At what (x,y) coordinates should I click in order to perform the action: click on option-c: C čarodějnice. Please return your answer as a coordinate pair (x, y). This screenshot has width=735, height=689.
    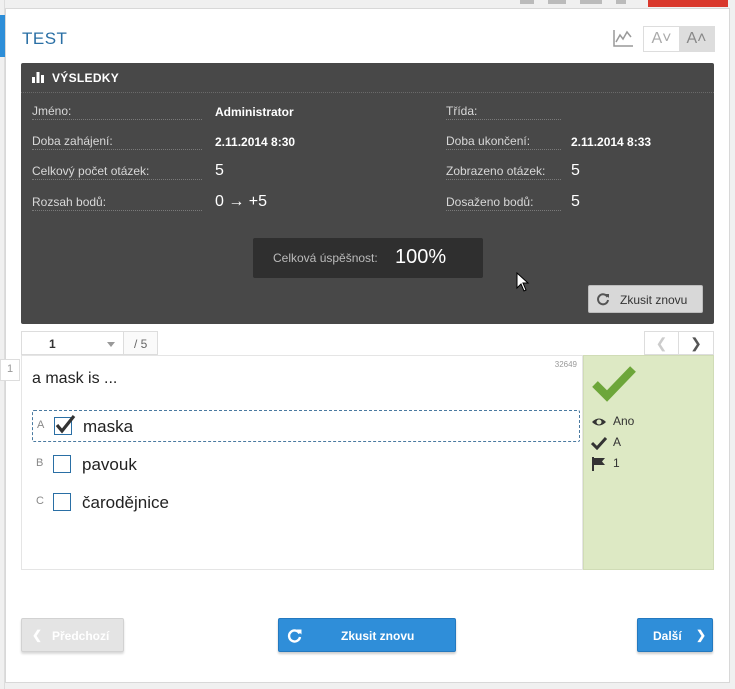
    Looking at the image, I should click on (306, 503).